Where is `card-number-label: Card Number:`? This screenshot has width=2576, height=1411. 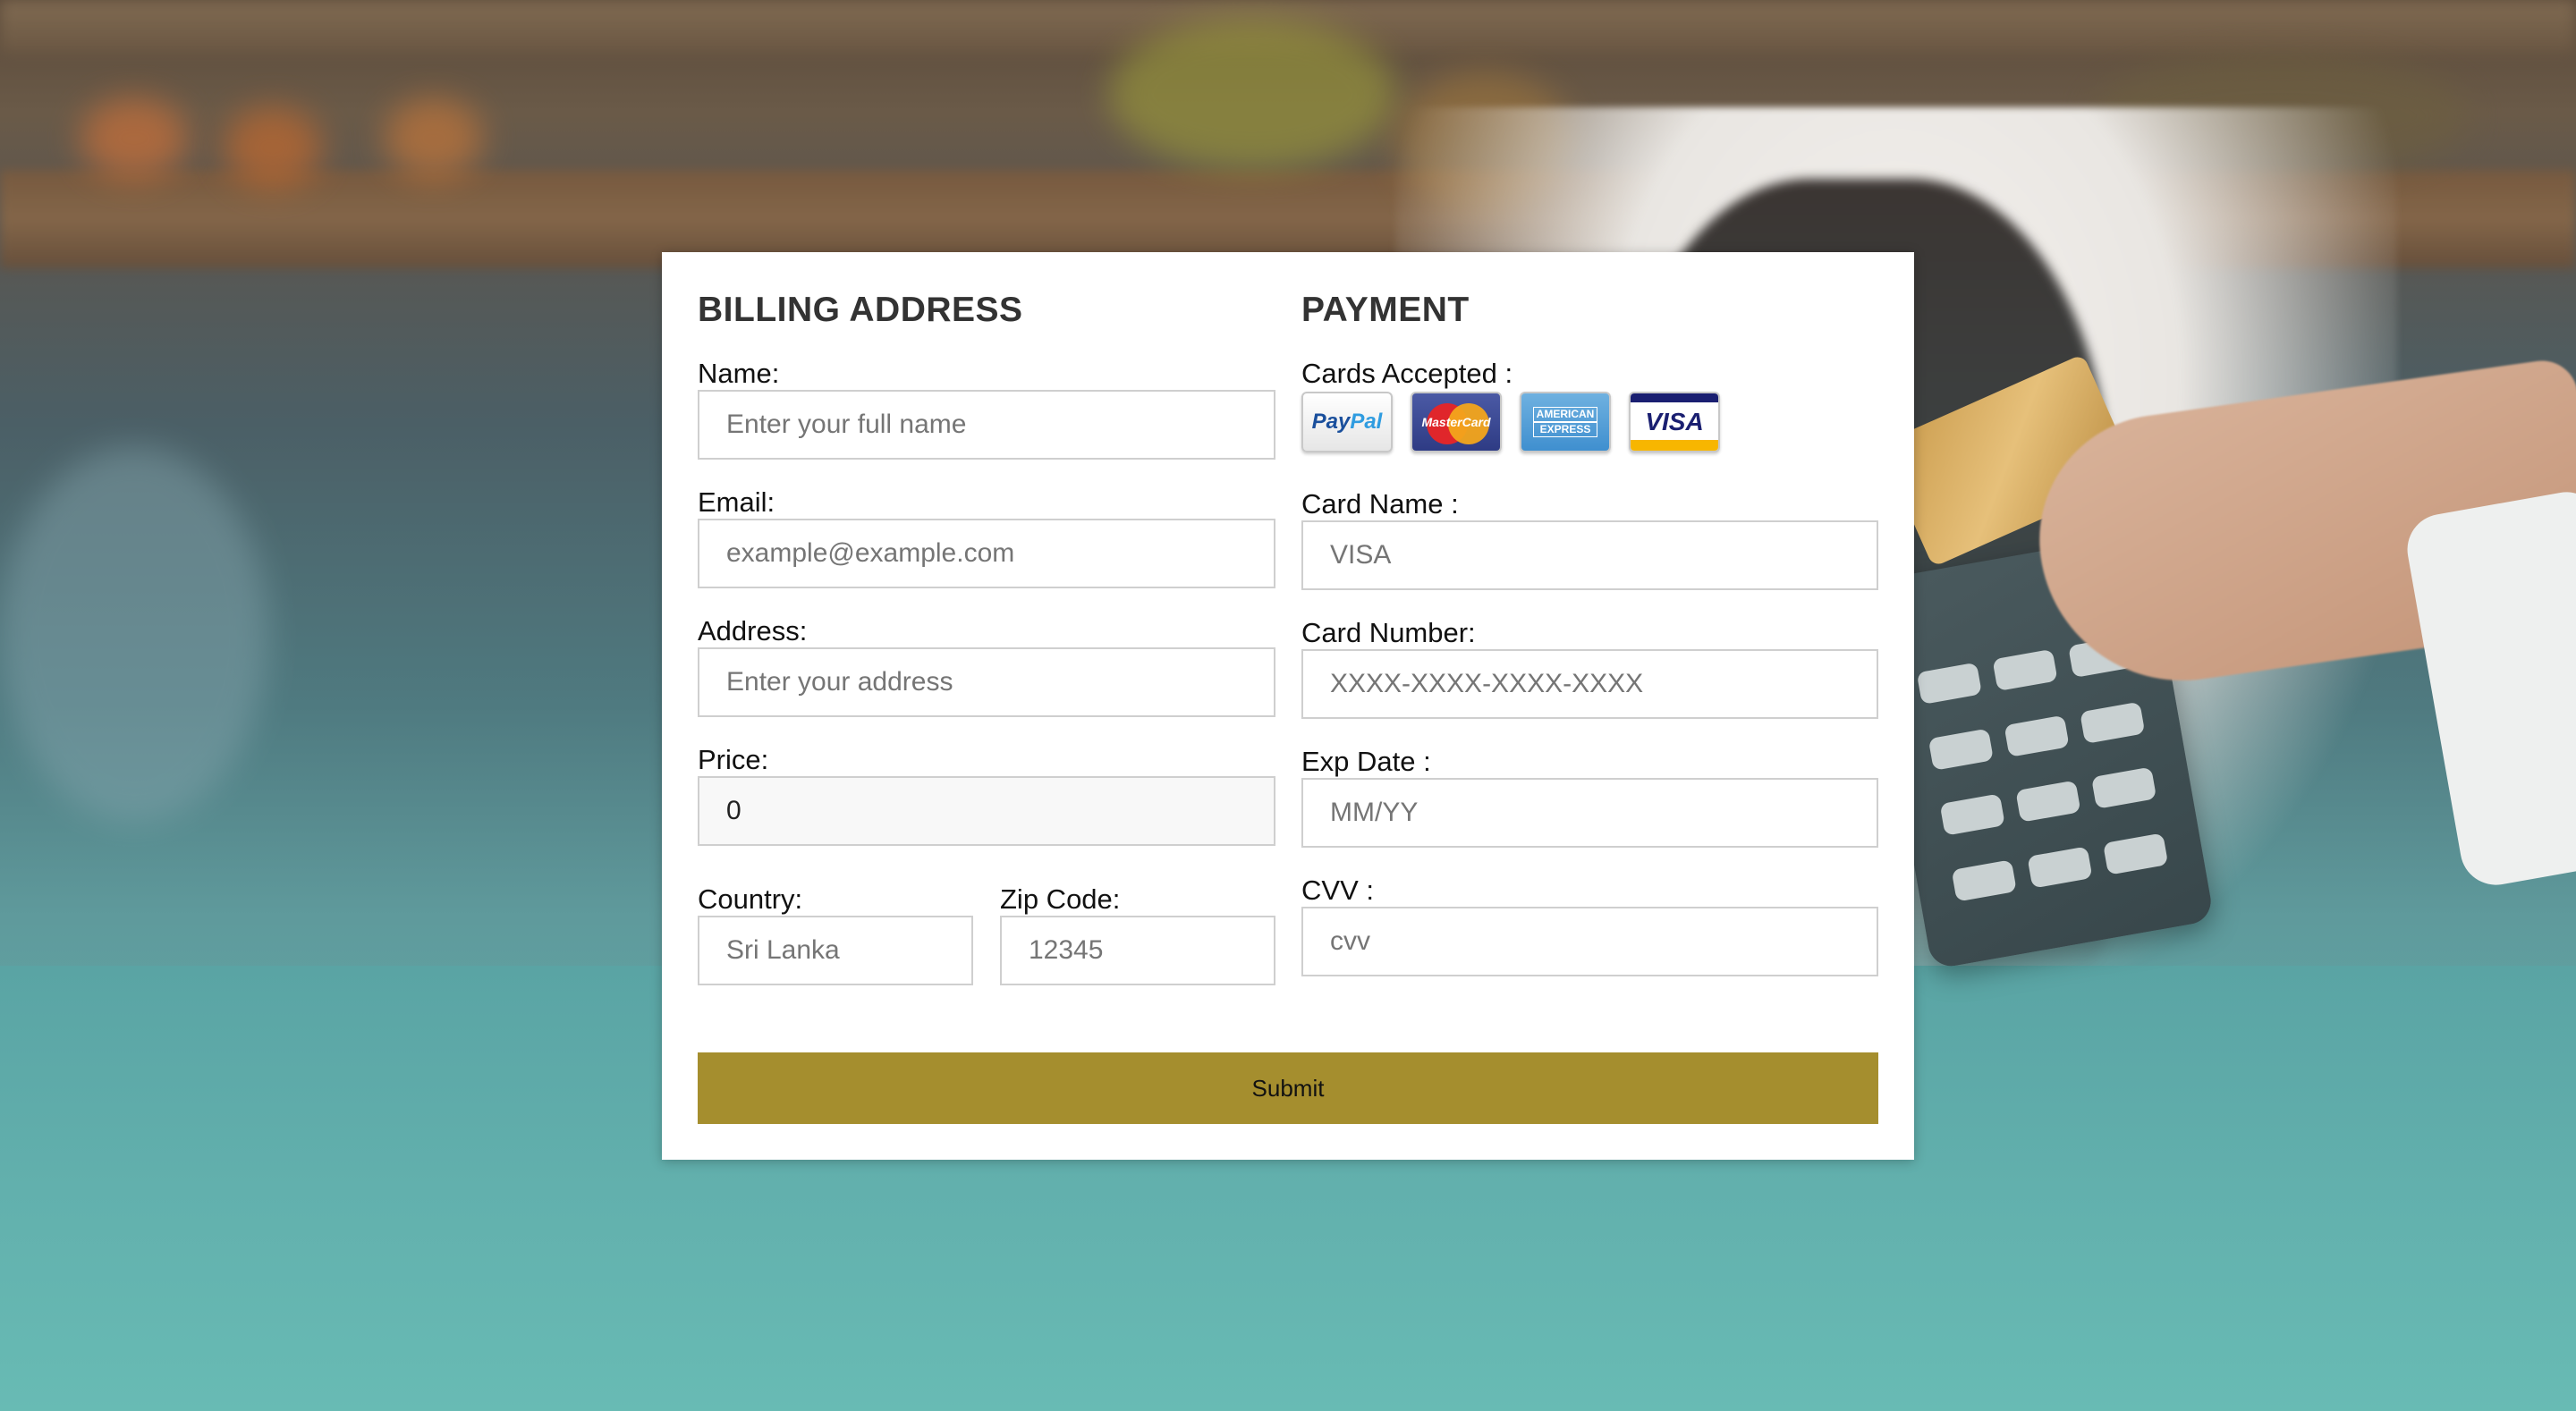
card-number-label: Card Number: is located at coordinates (1388, 633).